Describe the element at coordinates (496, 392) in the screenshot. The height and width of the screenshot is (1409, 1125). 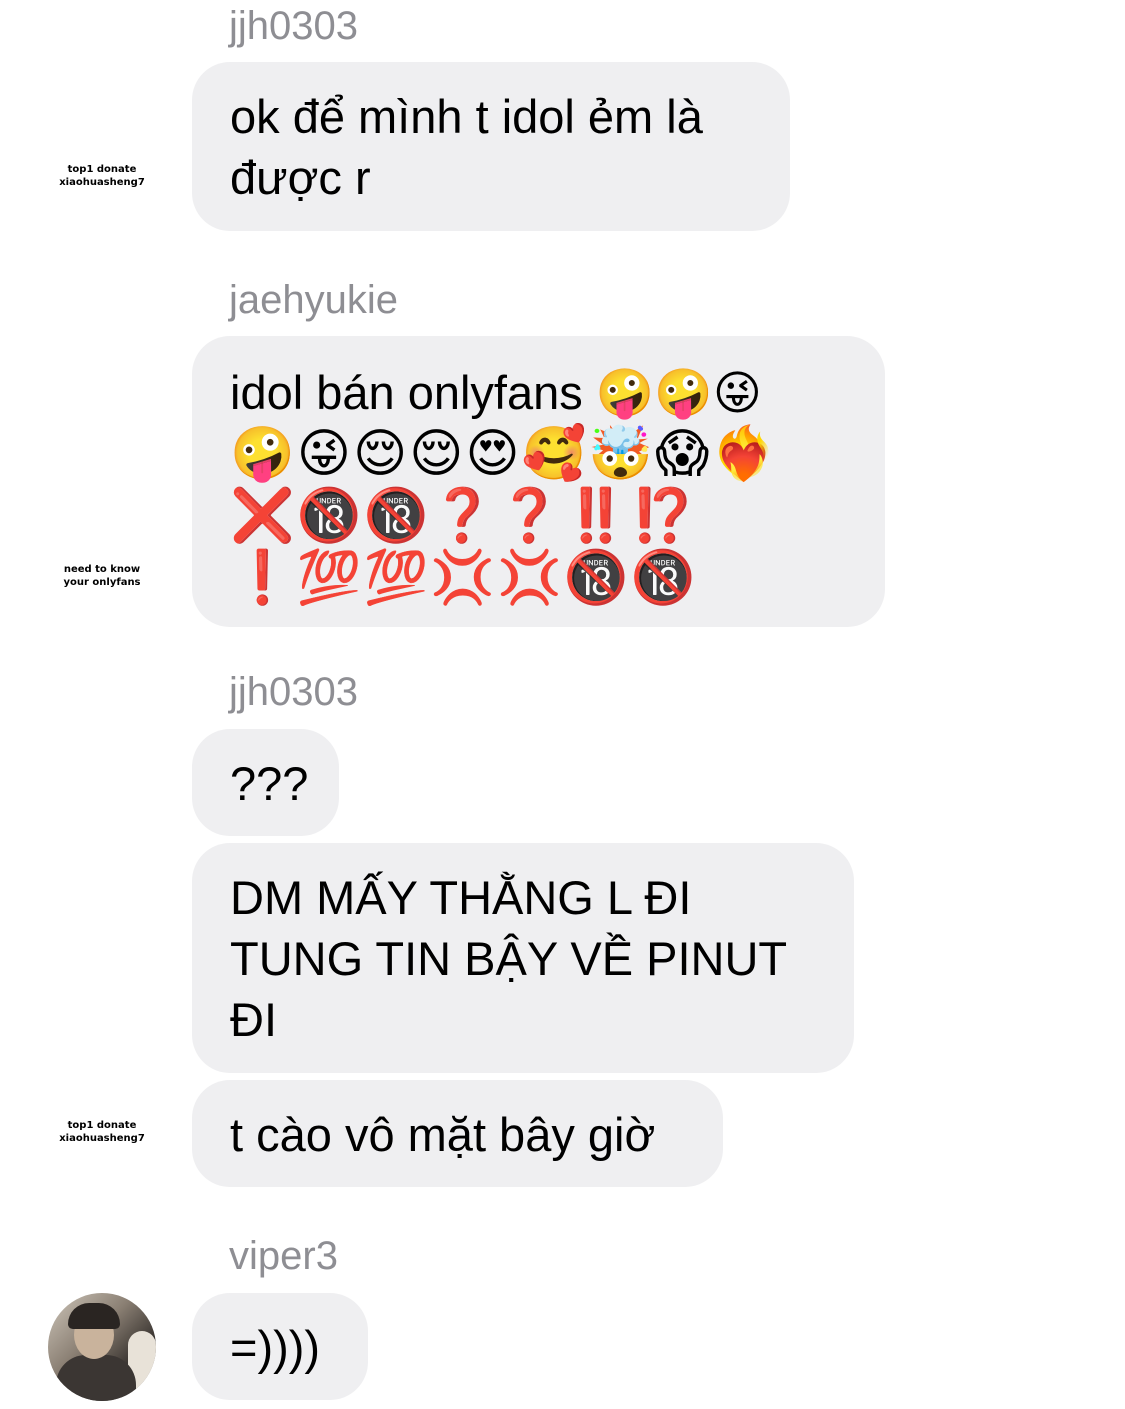
I see `message-text: idol bán onlyfans 🤪🤪😜` at that location.